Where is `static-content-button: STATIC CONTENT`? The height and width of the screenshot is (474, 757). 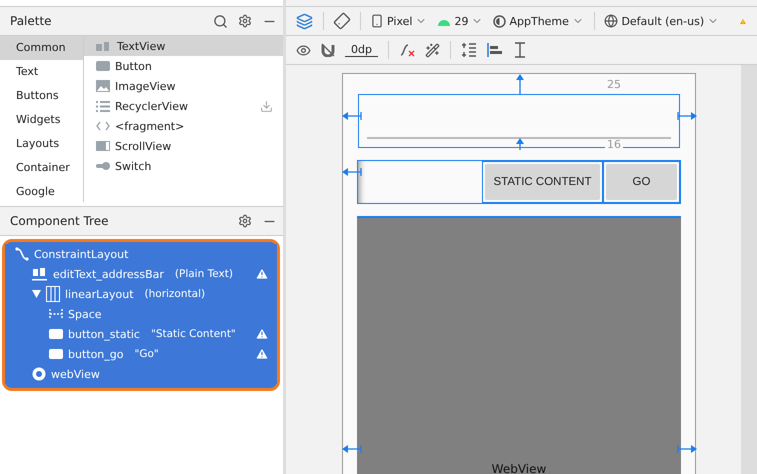
static-content-button: STATIC CONTENT is located at coordinates (542, 182).